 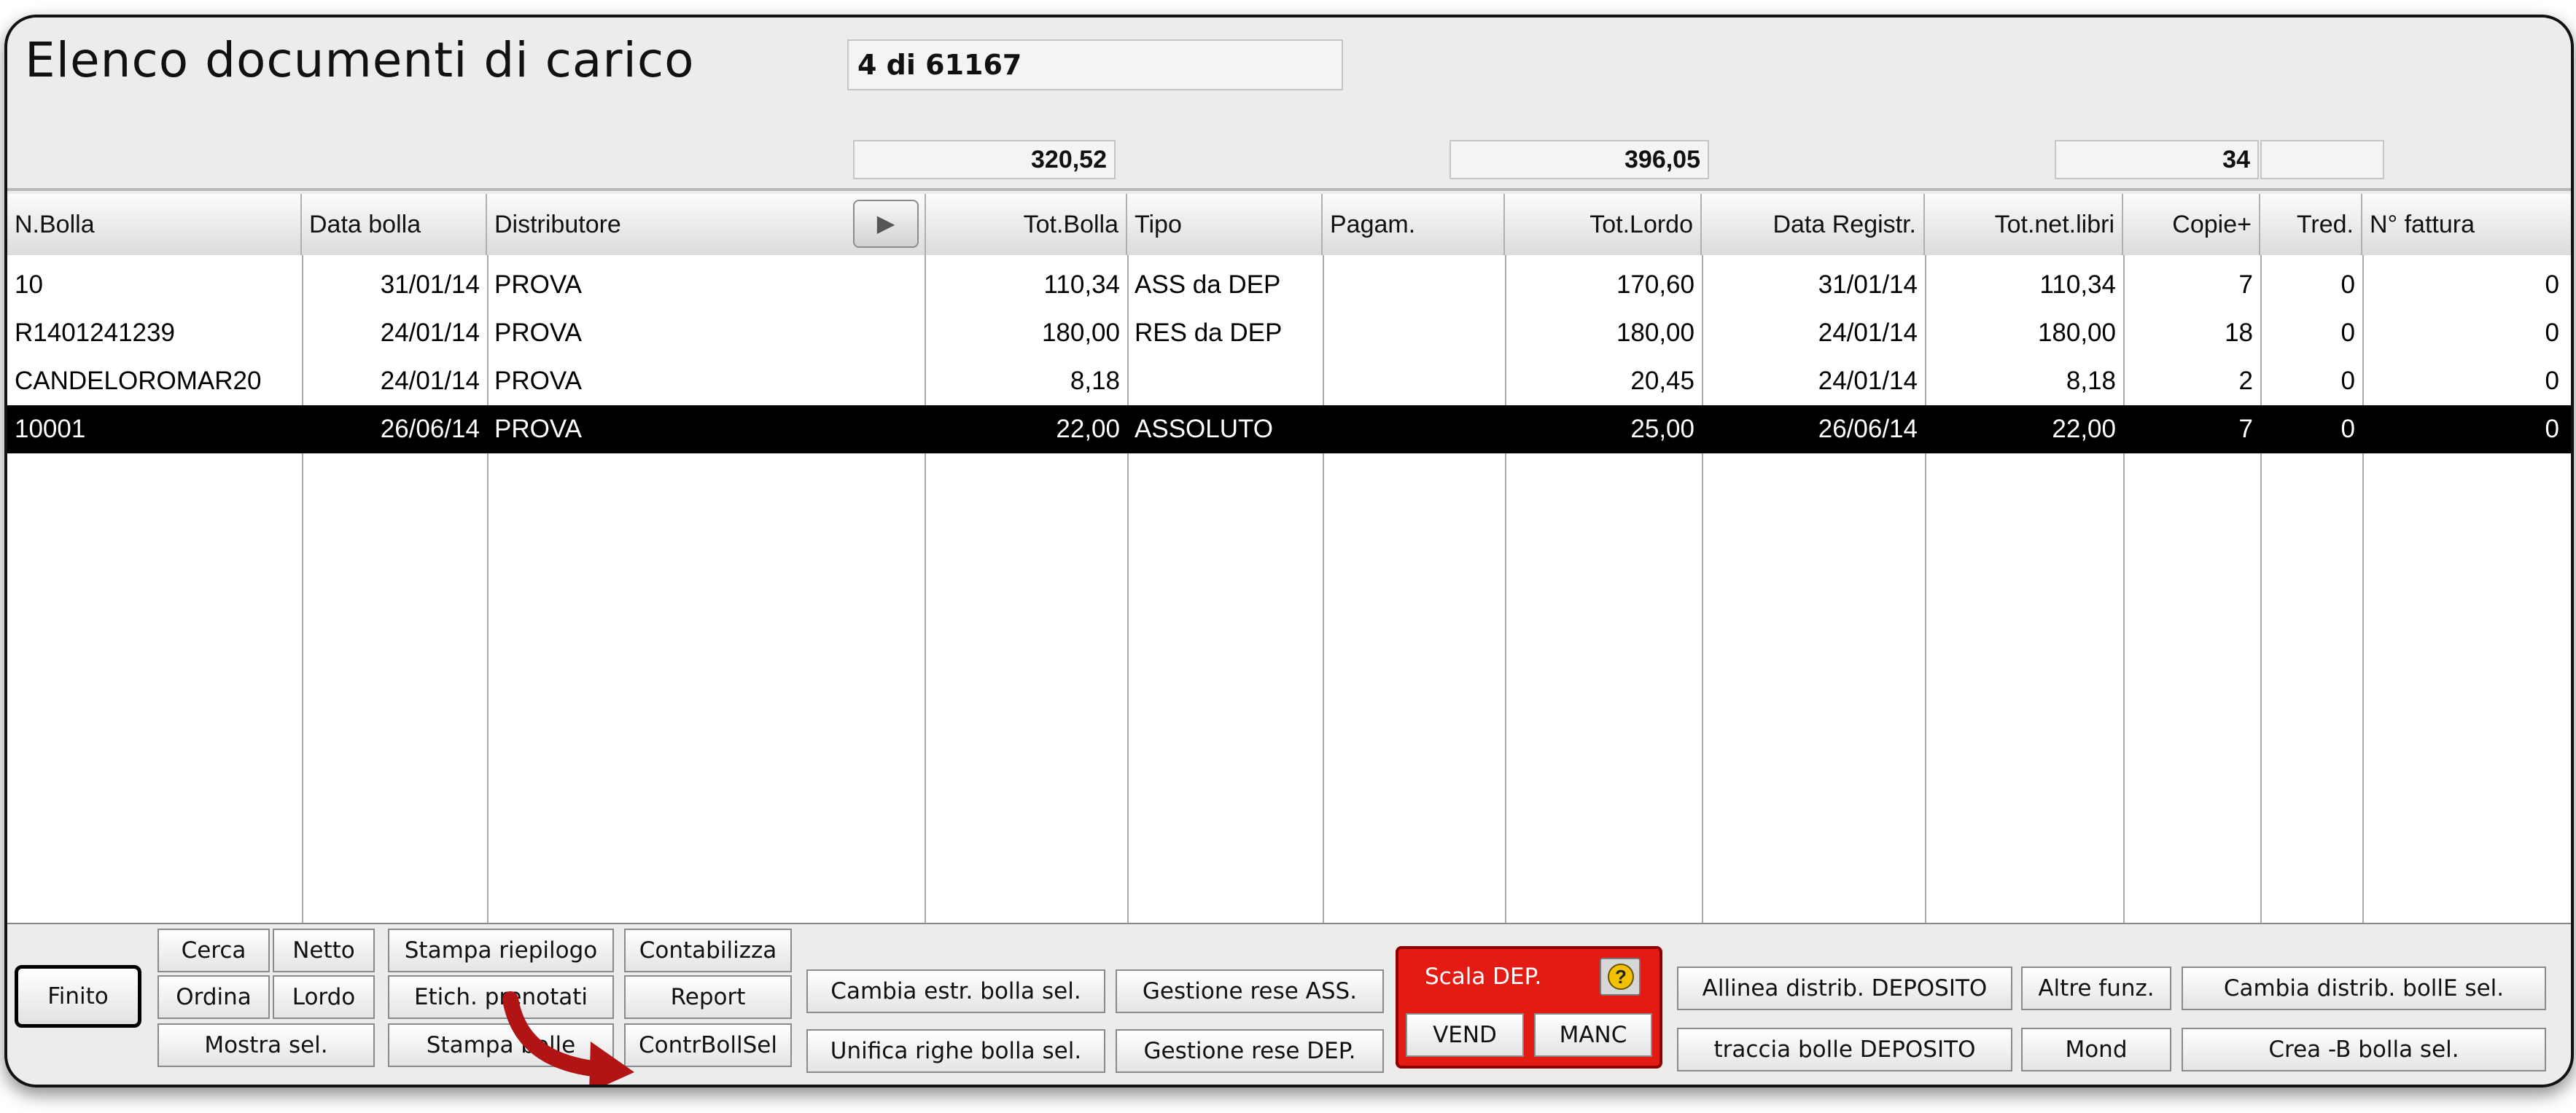 What do you see at coordinates (708, 997) in the screenshot?
I see `report-button: Report` at bounding box center [708, 997].